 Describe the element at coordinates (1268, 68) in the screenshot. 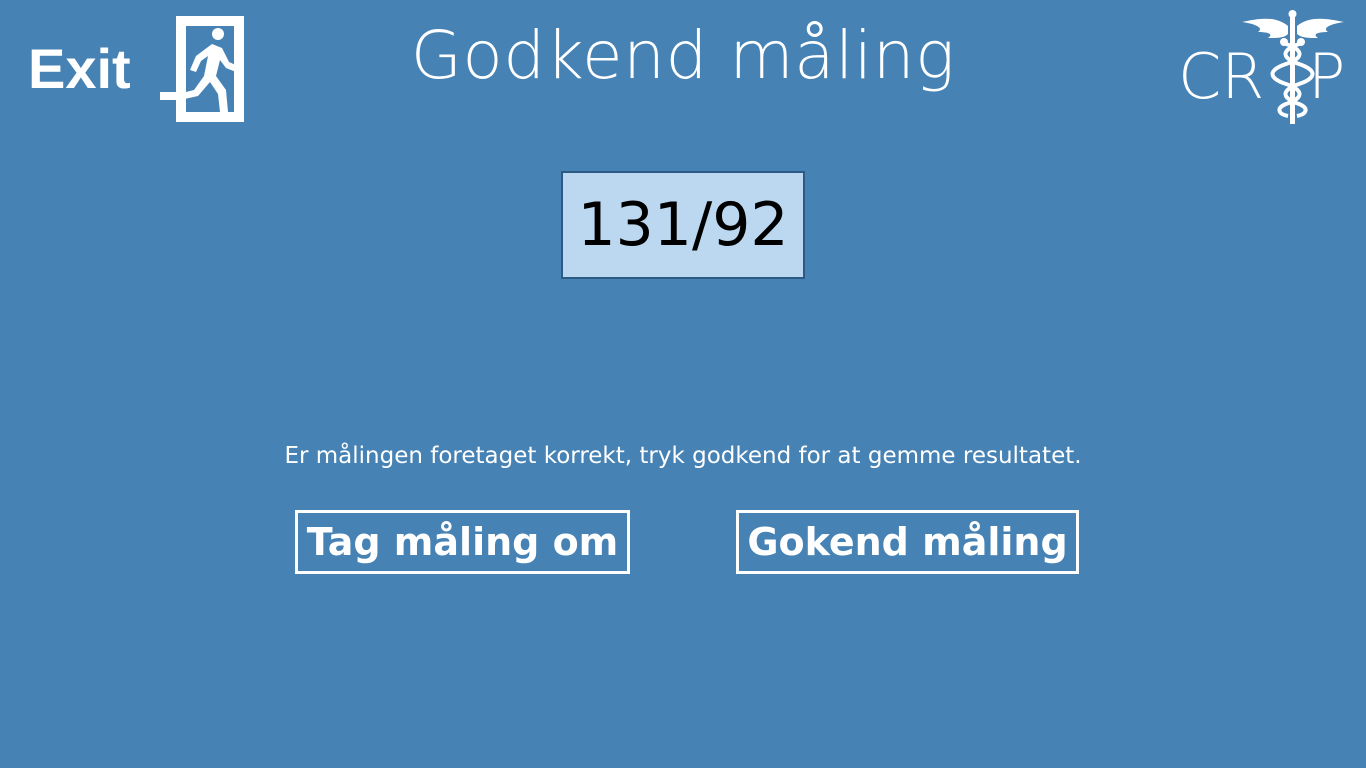

I see `crp-logo: CR P` at that location.